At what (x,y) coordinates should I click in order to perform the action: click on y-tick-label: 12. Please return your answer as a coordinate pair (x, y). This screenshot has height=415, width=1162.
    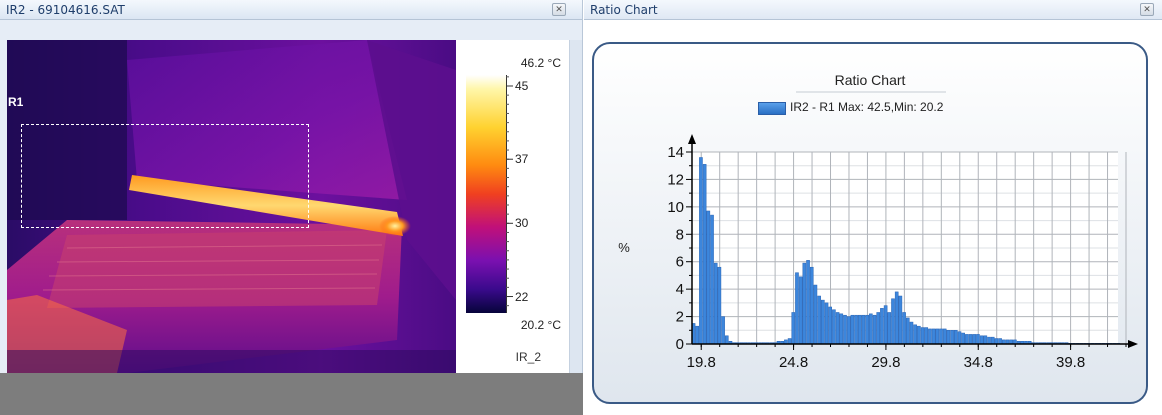
    Looking at the image, I should click on (675, 179).